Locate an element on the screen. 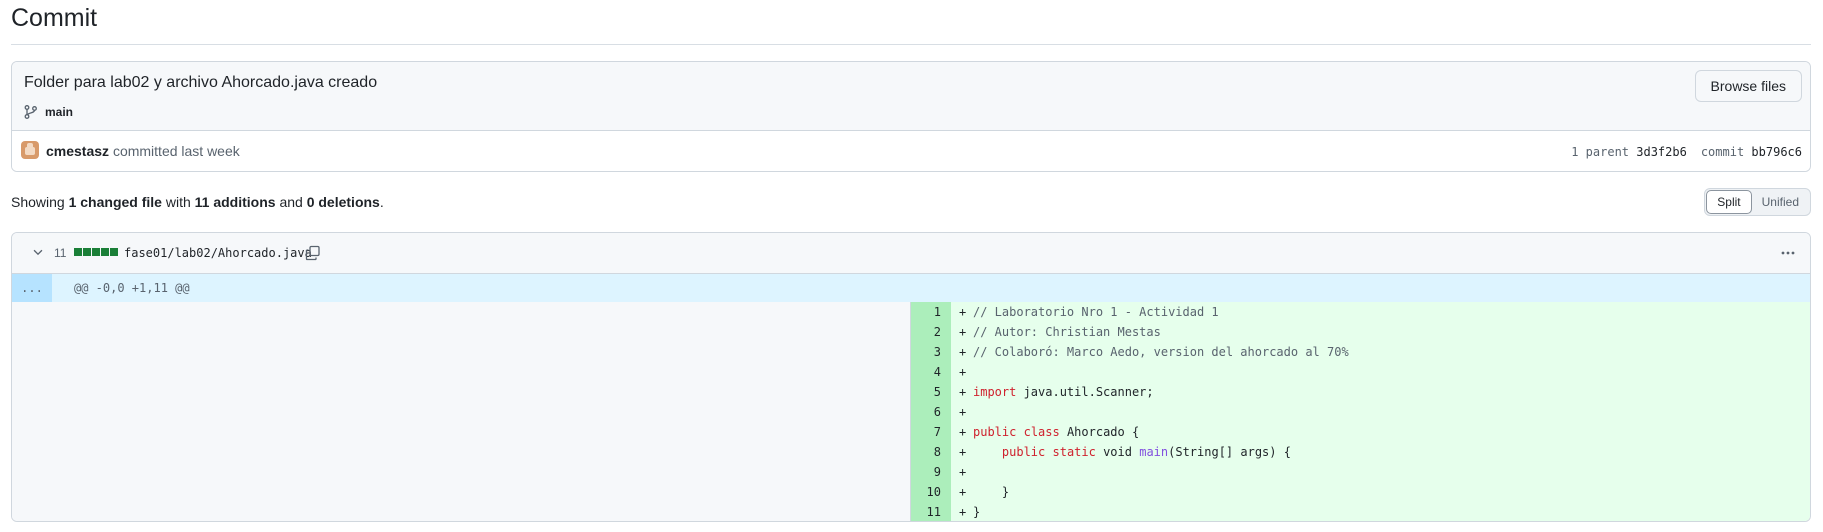  commit-refs: 1 parent 3d3f2b6 commit bb796c6 is located at coordinates (1686, 152).